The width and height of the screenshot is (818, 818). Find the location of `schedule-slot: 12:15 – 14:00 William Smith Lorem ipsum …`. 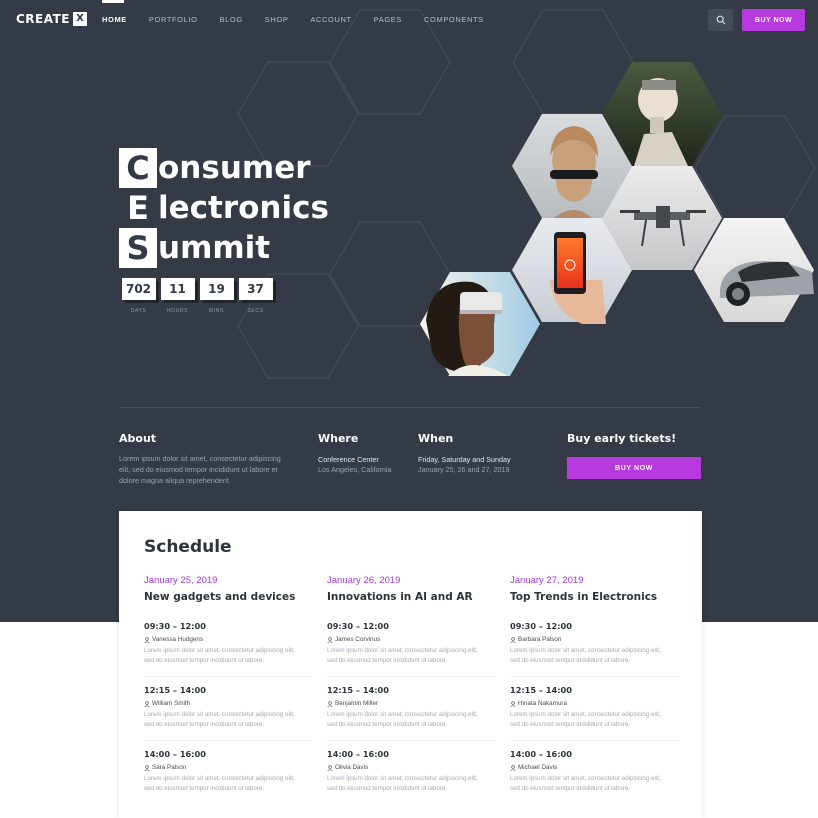

schedule-slot: 12:15 – 14:00 William Smith Lorem ipsum … is located at coordinates (228, 707).